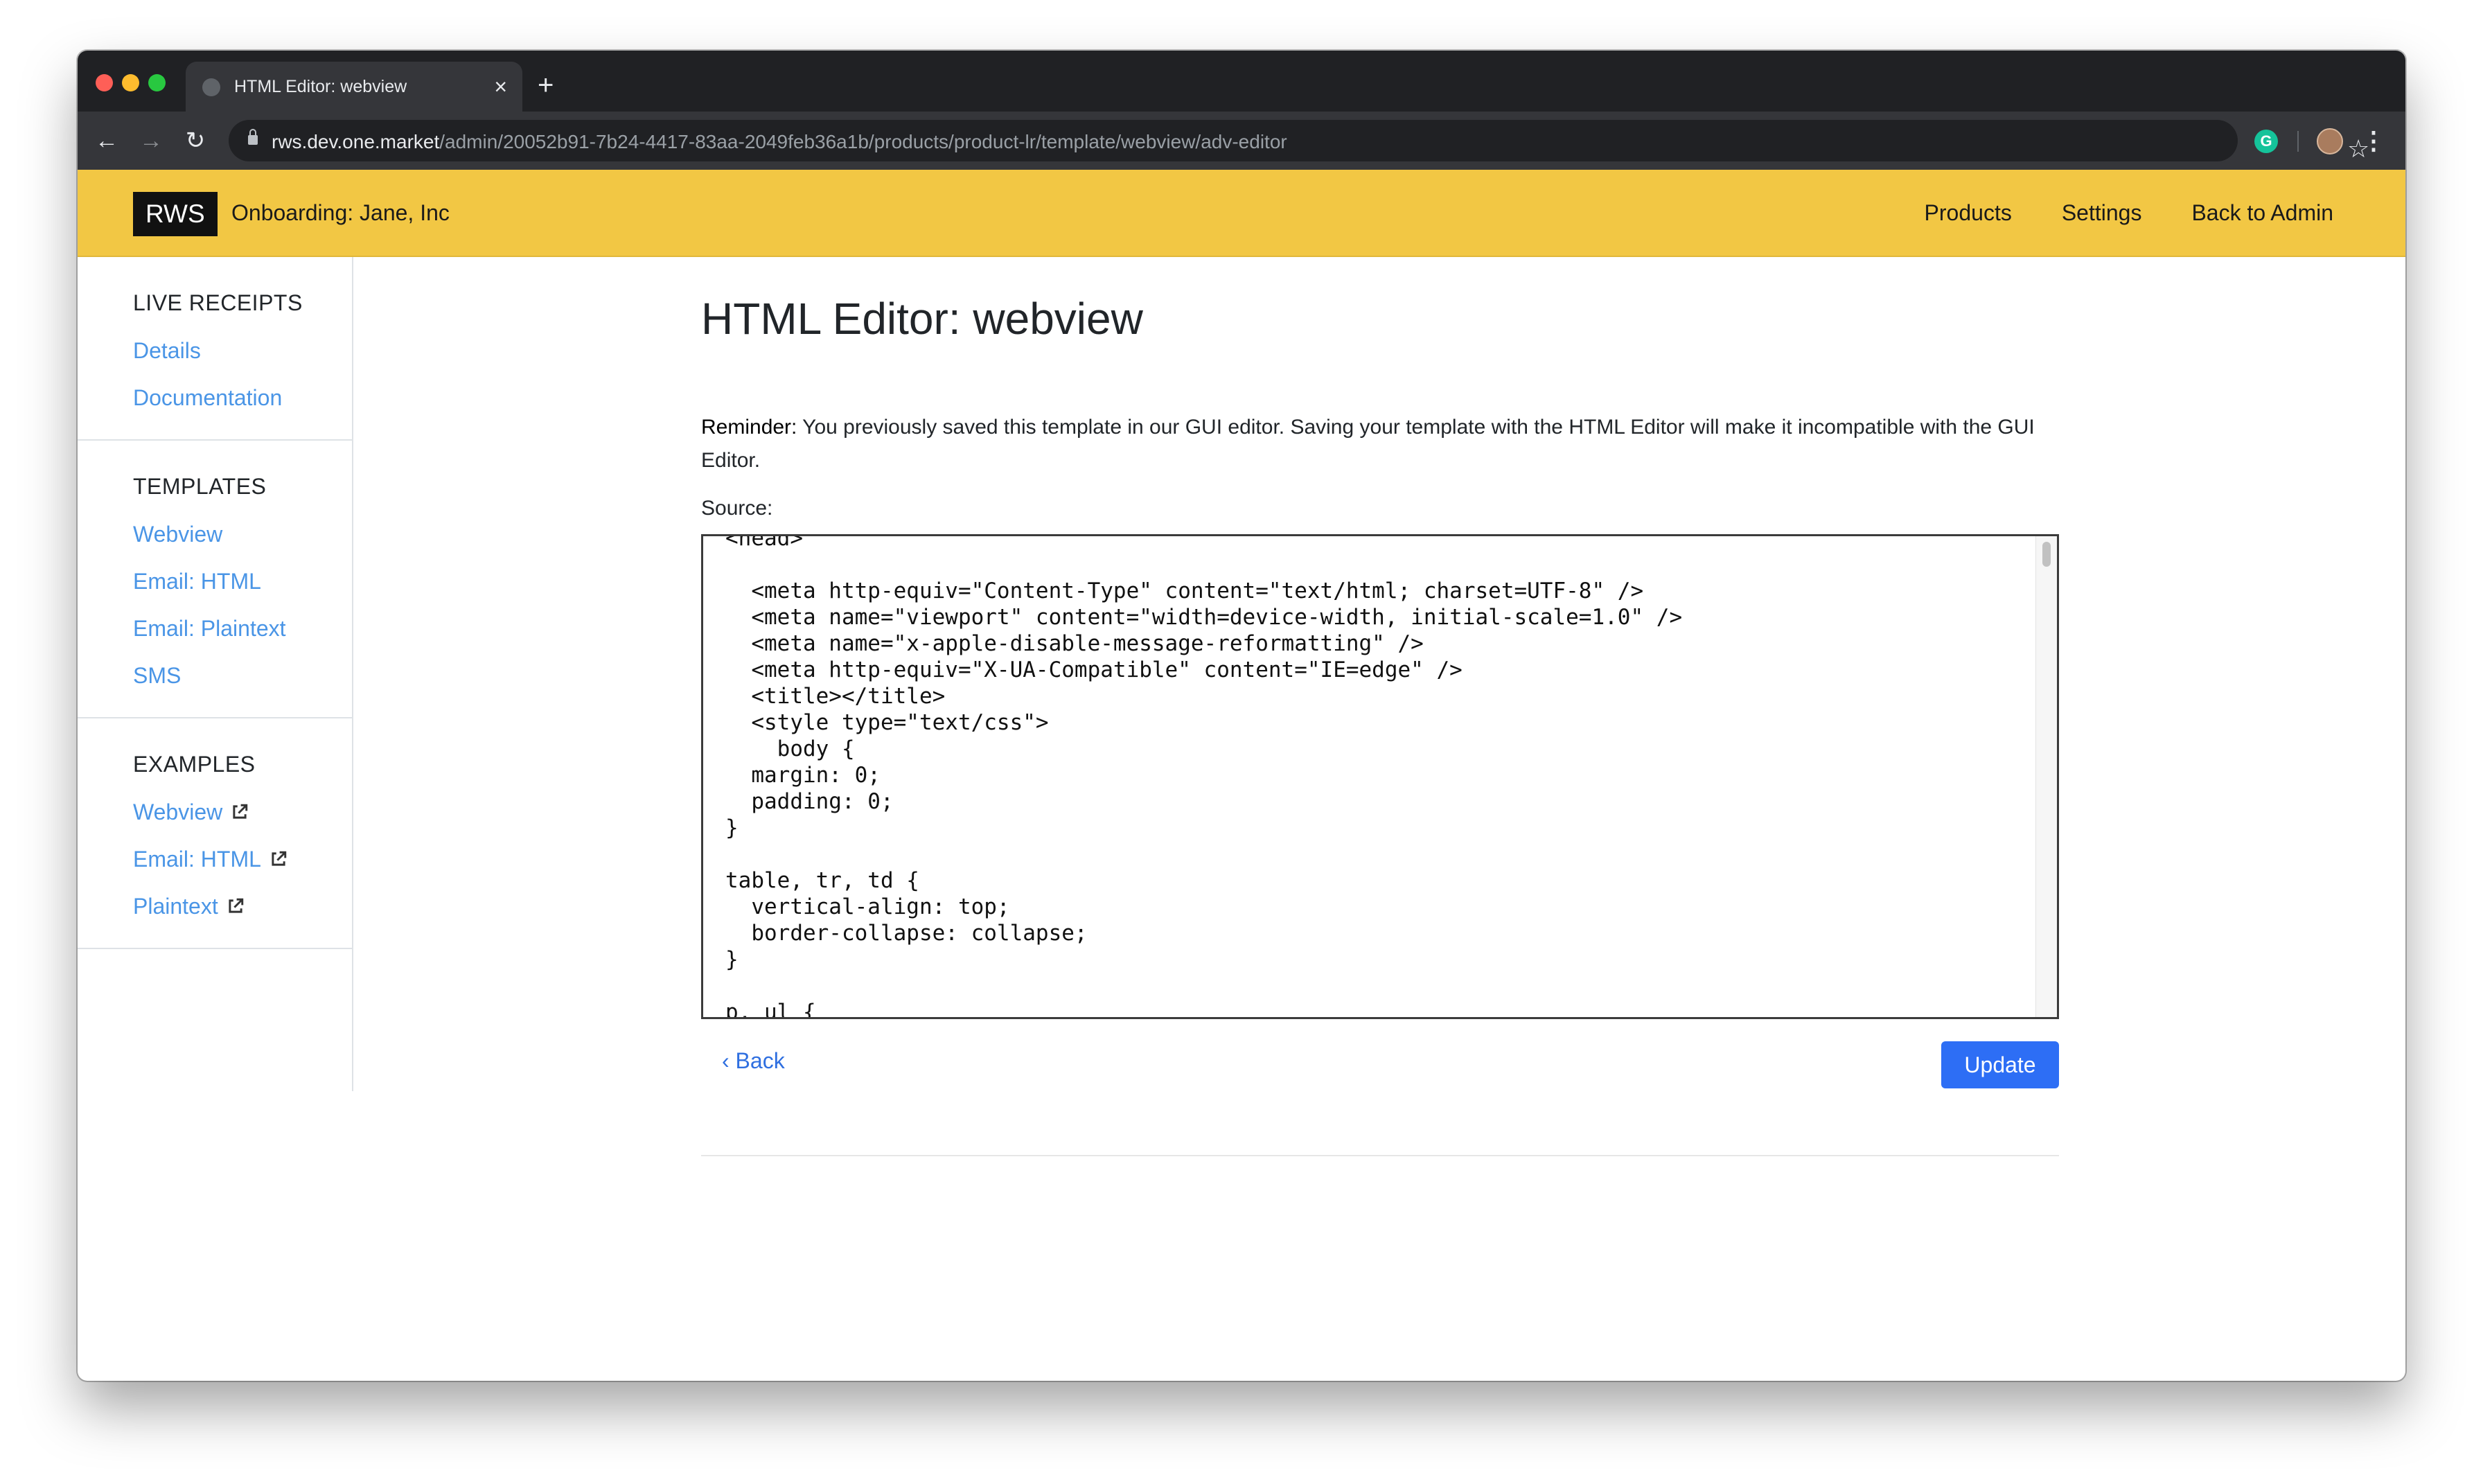  I want to click on sidebar-item-label: Email: Plaintext, so click(209, 628).